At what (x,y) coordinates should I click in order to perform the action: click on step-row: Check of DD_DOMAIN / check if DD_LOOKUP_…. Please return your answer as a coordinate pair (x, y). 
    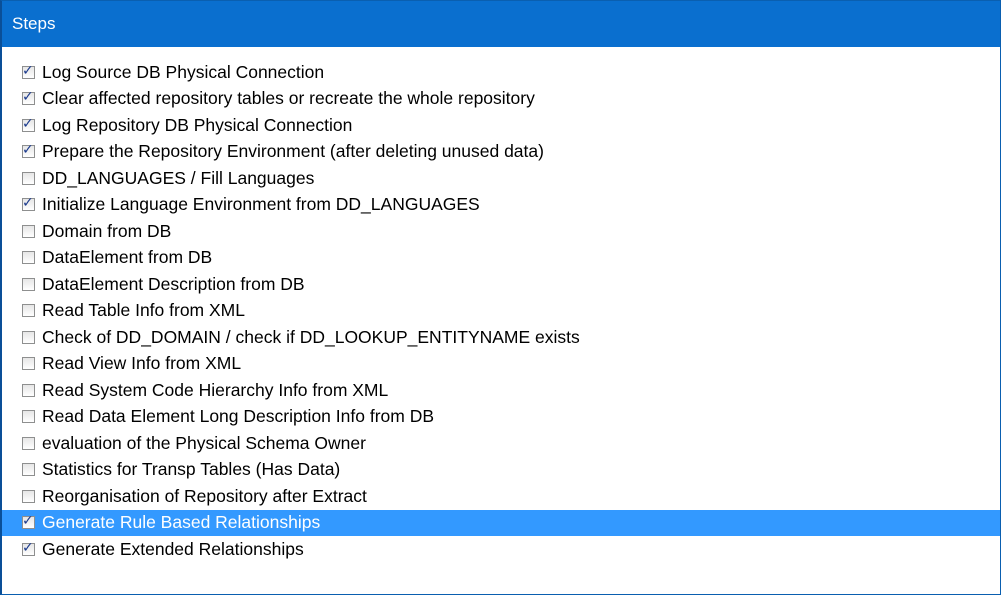
    Looking at the image, I should click on (501, 337).